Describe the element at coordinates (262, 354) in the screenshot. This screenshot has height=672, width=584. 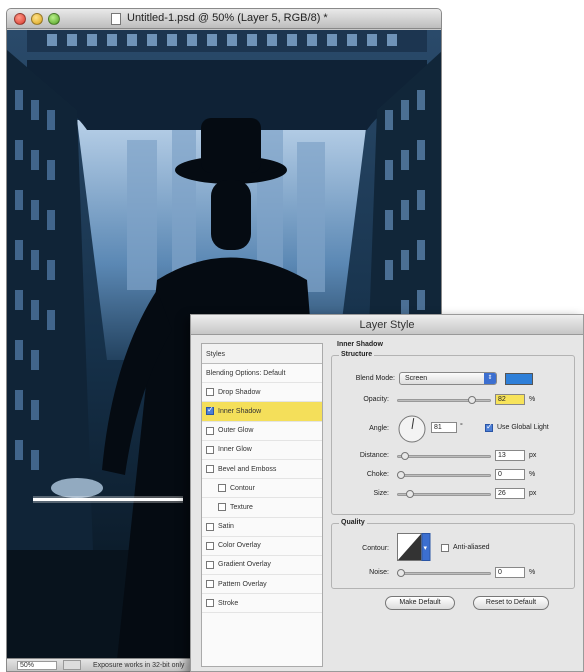
I see `styles-header: Styles` at that location.